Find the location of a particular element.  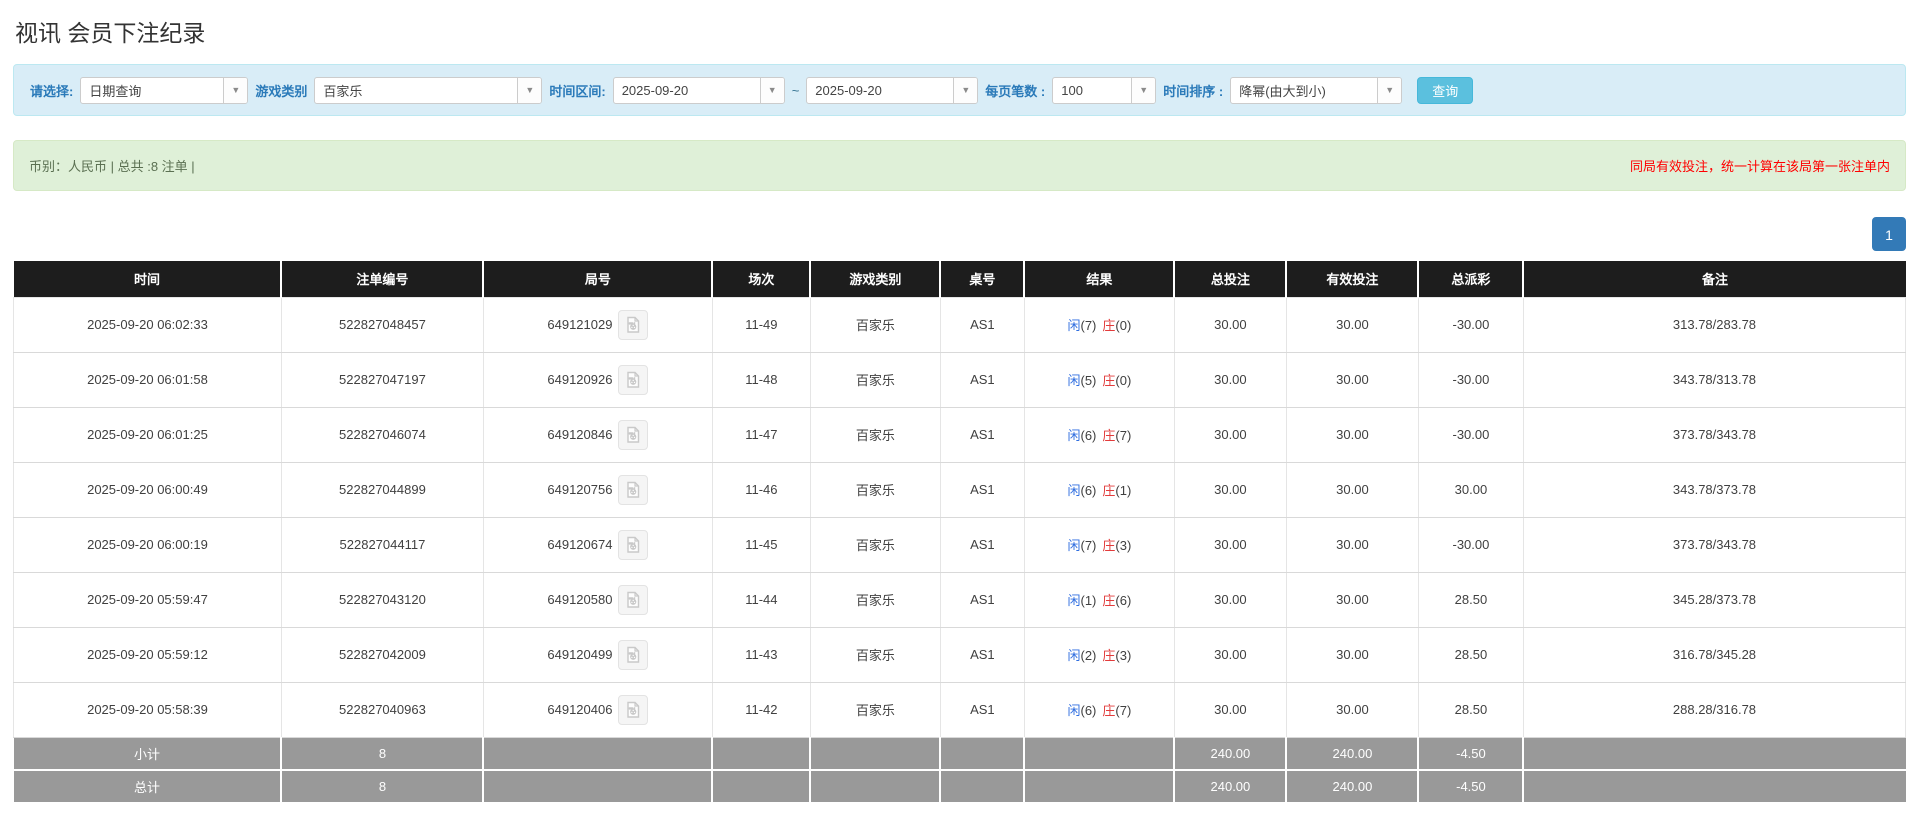

round-cell: 649120674 is located at coordinates (598, 545).